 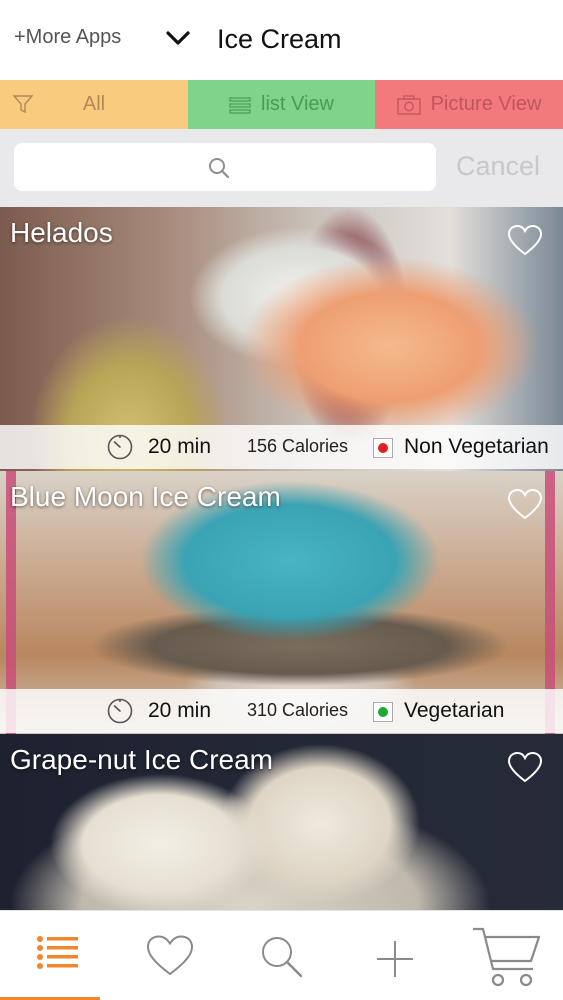 I want to click on page-title: Ice Cream, so click(x=279, y=39).